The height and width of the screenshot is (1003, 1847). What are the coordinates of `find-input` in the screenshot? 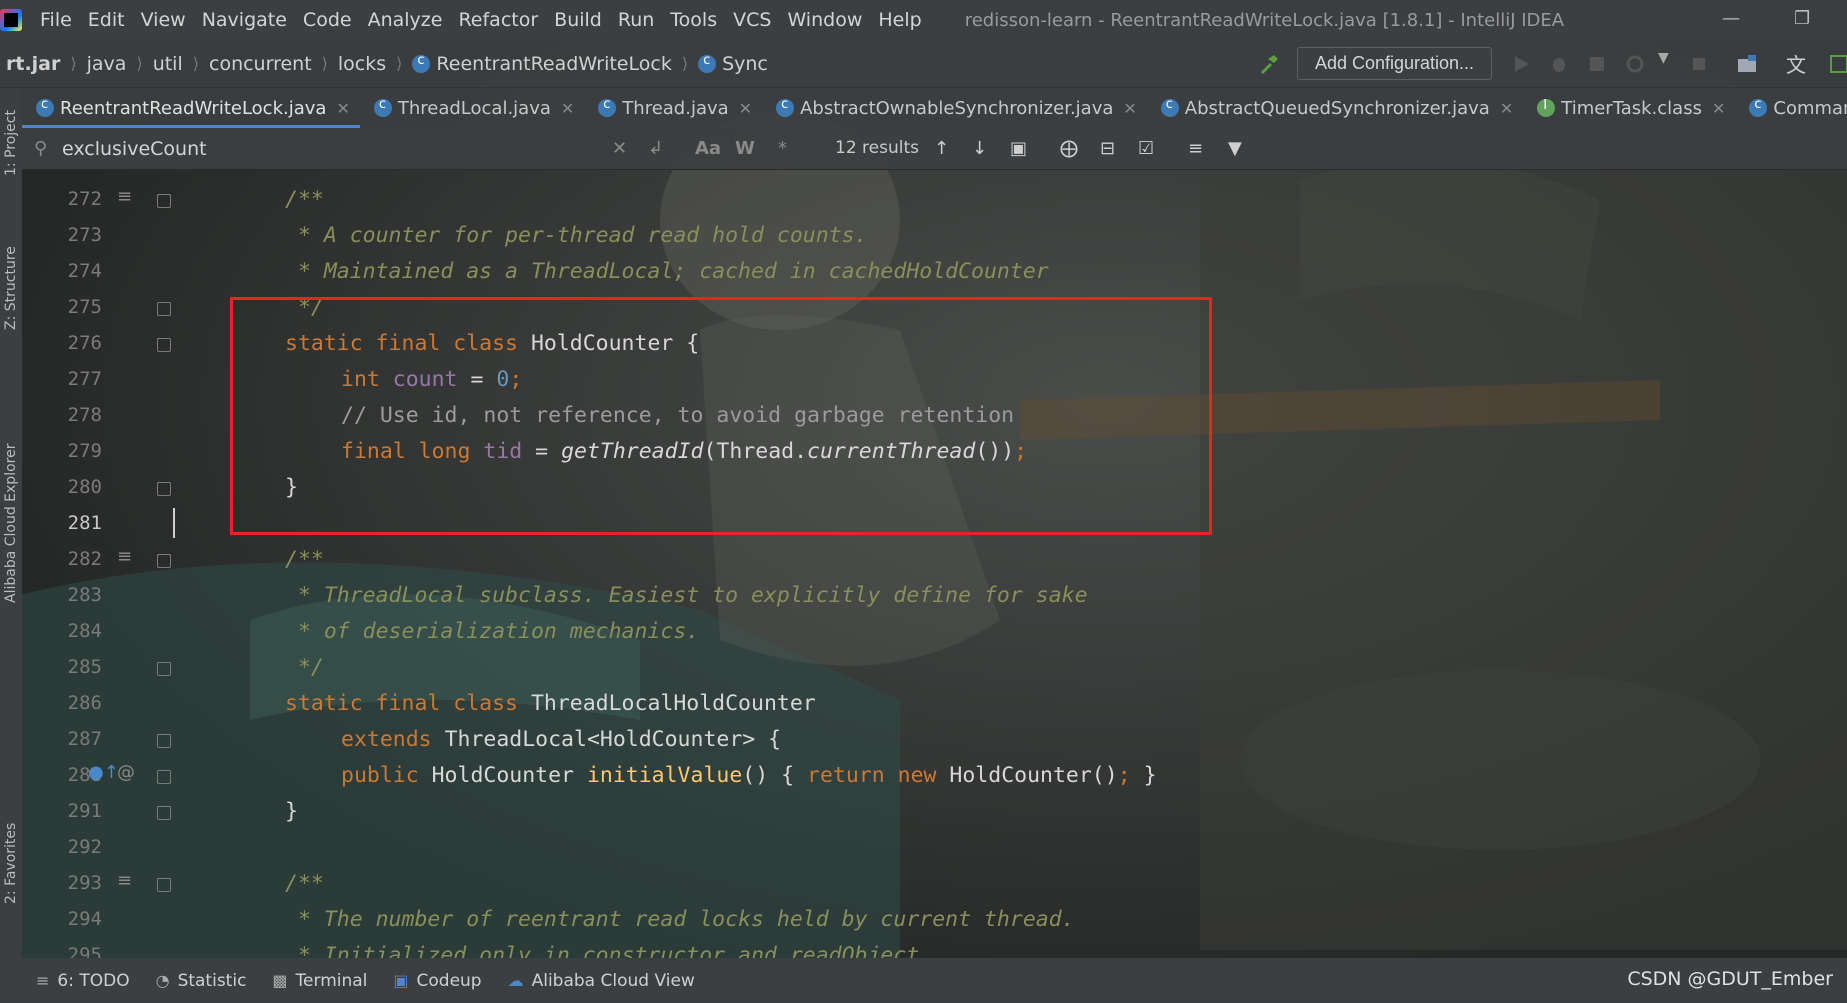 It's located at (322, 149).